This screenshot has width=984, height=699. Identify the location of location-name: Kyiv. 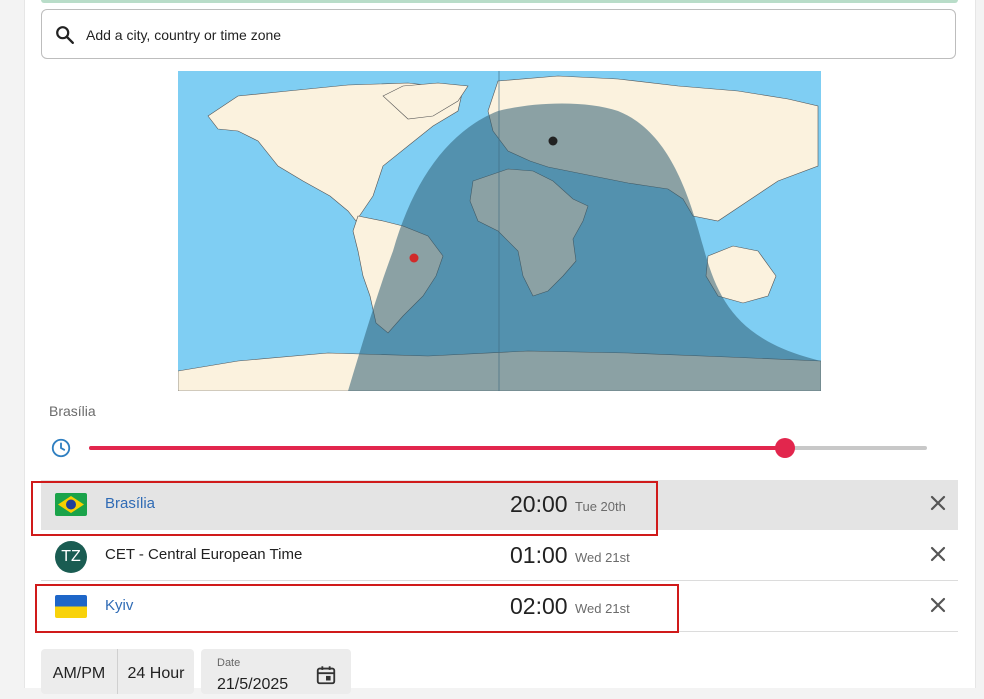
(119, 605).